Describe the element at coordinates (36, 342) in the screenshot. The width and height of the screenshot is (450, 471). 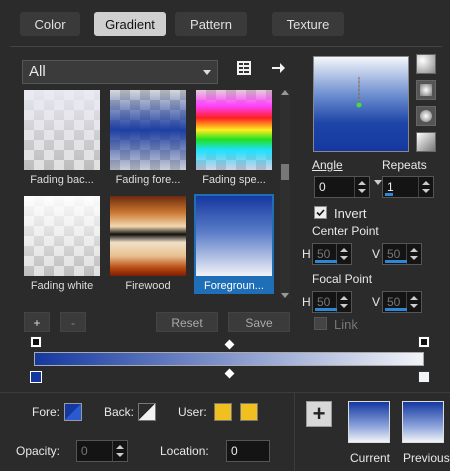
I see `opacity-stop-left` at that location.